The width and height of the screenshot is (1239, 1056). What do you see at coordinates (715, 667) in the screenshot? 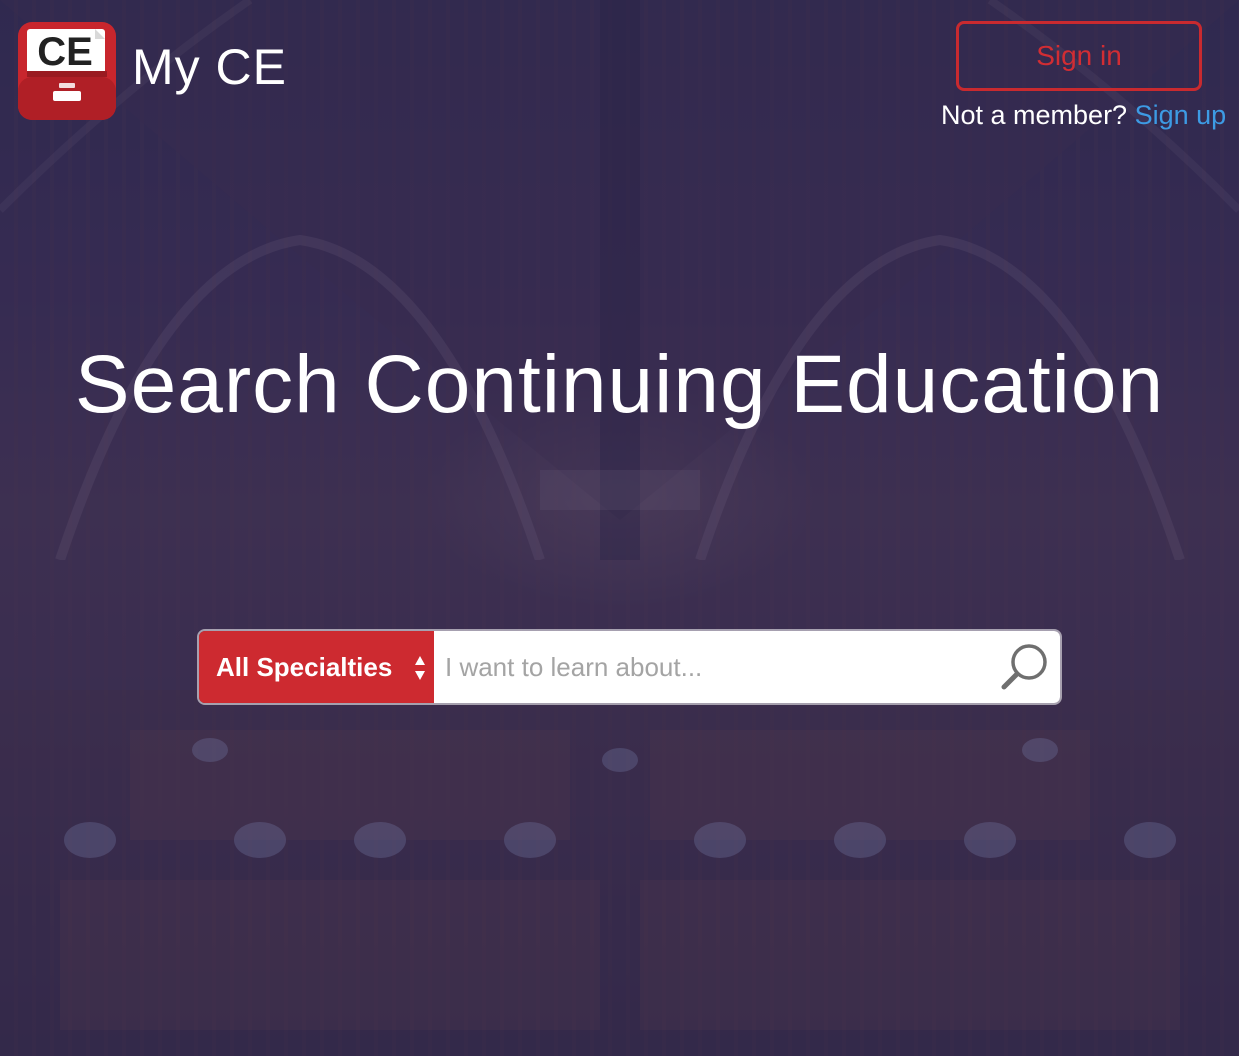
I see `search-input` at bounding box center [715, 667].